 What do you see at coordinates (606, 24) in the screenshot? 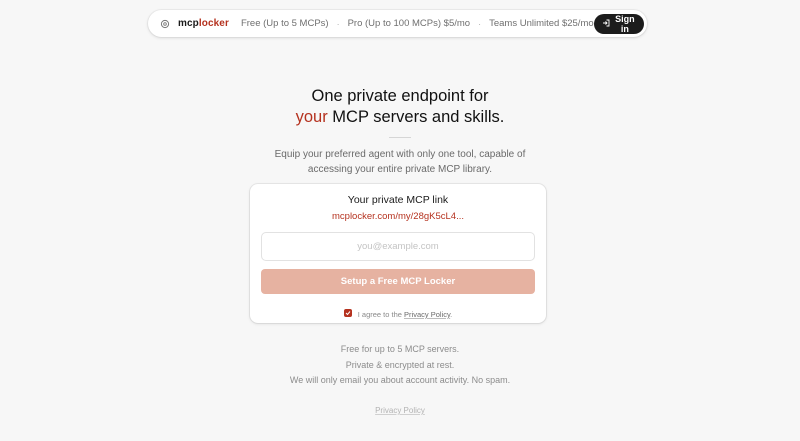
I see `login-icon` at bounding box center [606, 24].